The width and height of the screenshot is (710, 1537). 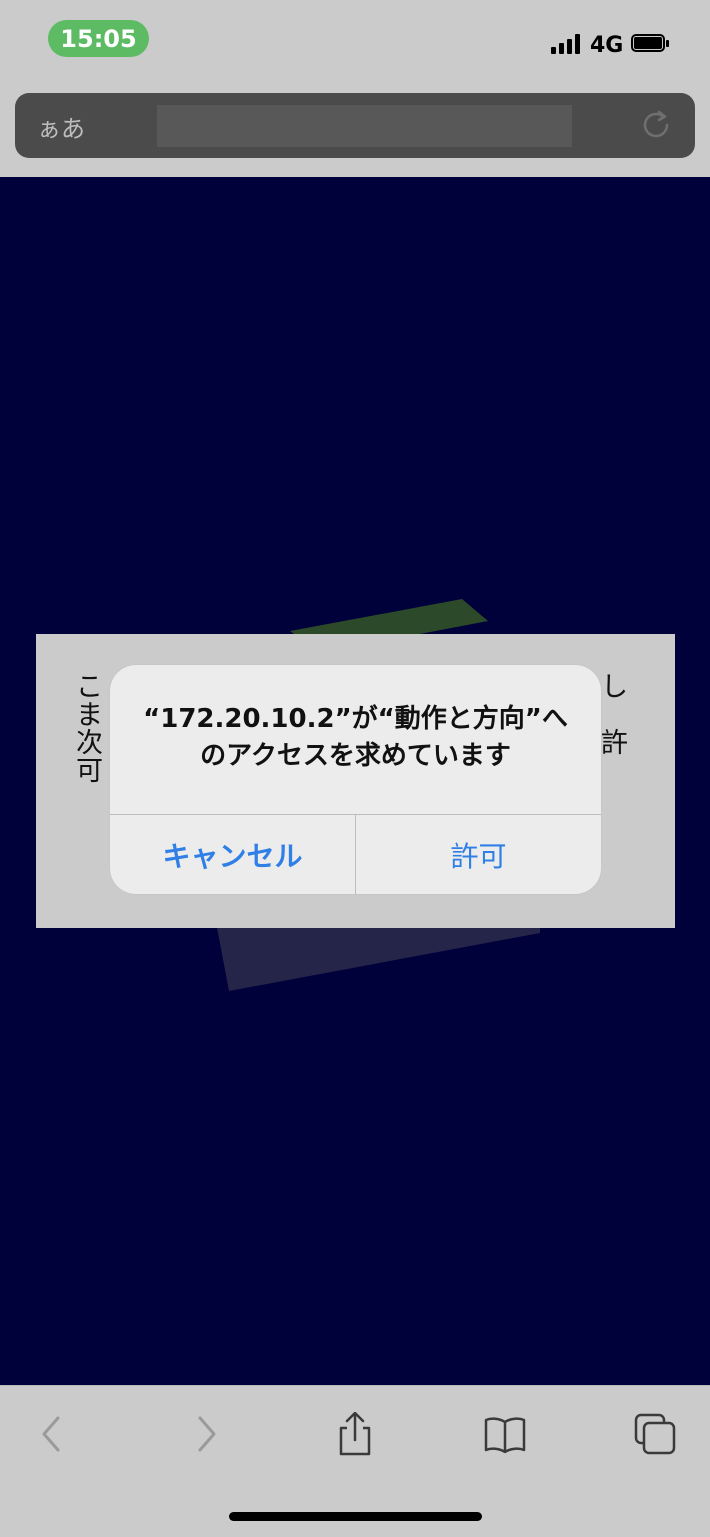 What do you see at coordinates (206, 1434) in the screenshot?
I see `forward-icon` at bounding box center [206, 1434].